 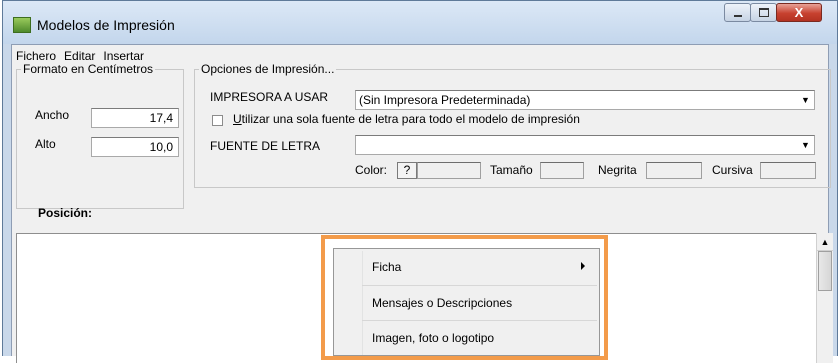 I want to click on ctx-item-label: Imagen, foto o logotipo, so click(x=433, y=338).